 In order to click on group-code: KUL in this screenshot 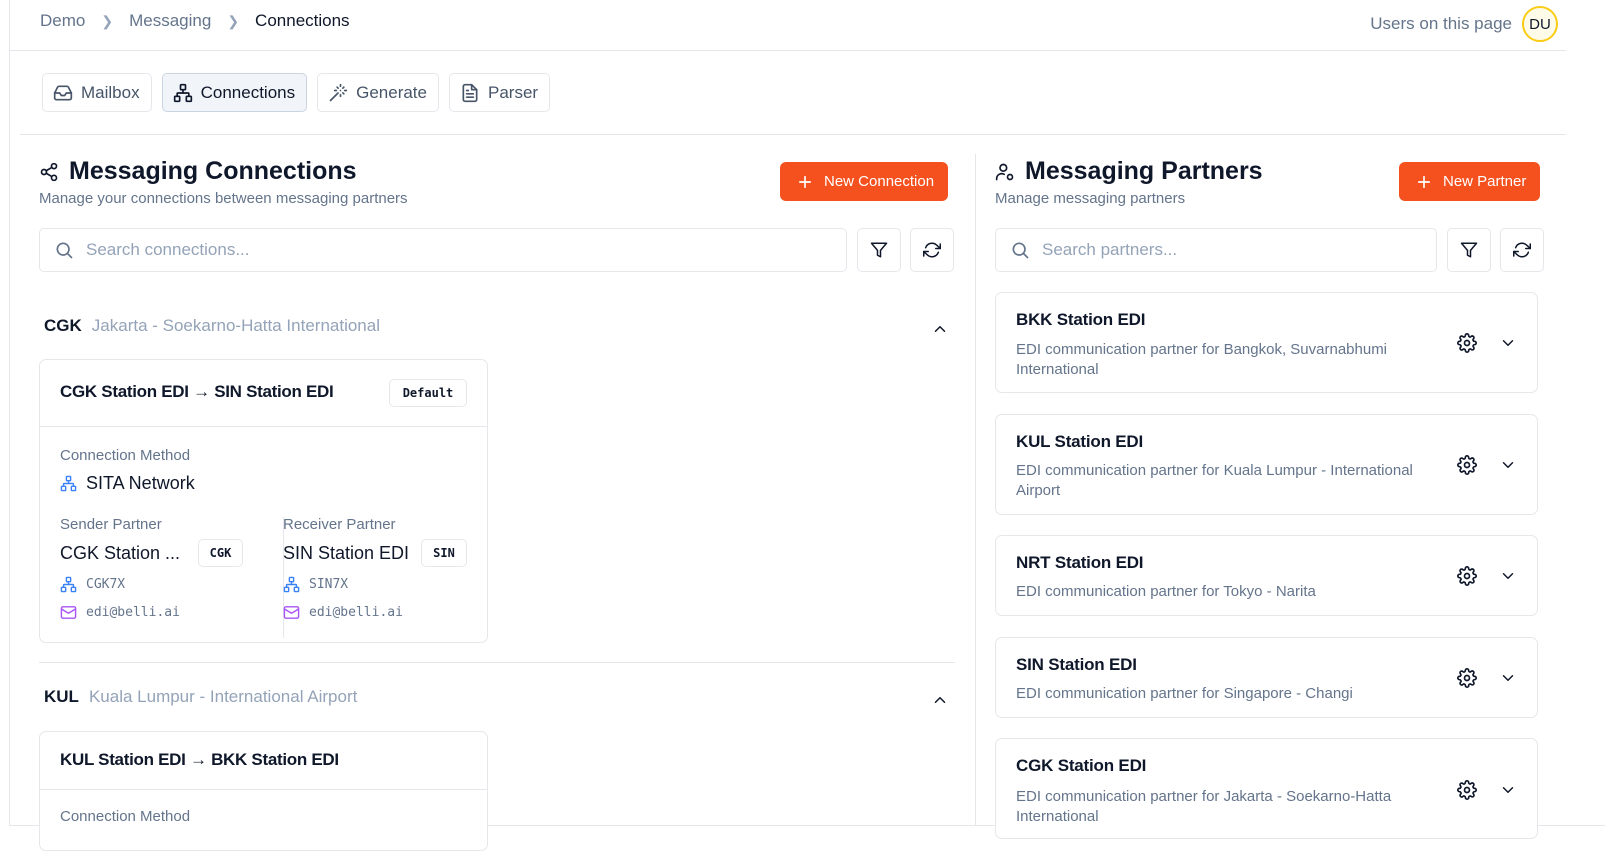, I will do `click(61, 696)`.